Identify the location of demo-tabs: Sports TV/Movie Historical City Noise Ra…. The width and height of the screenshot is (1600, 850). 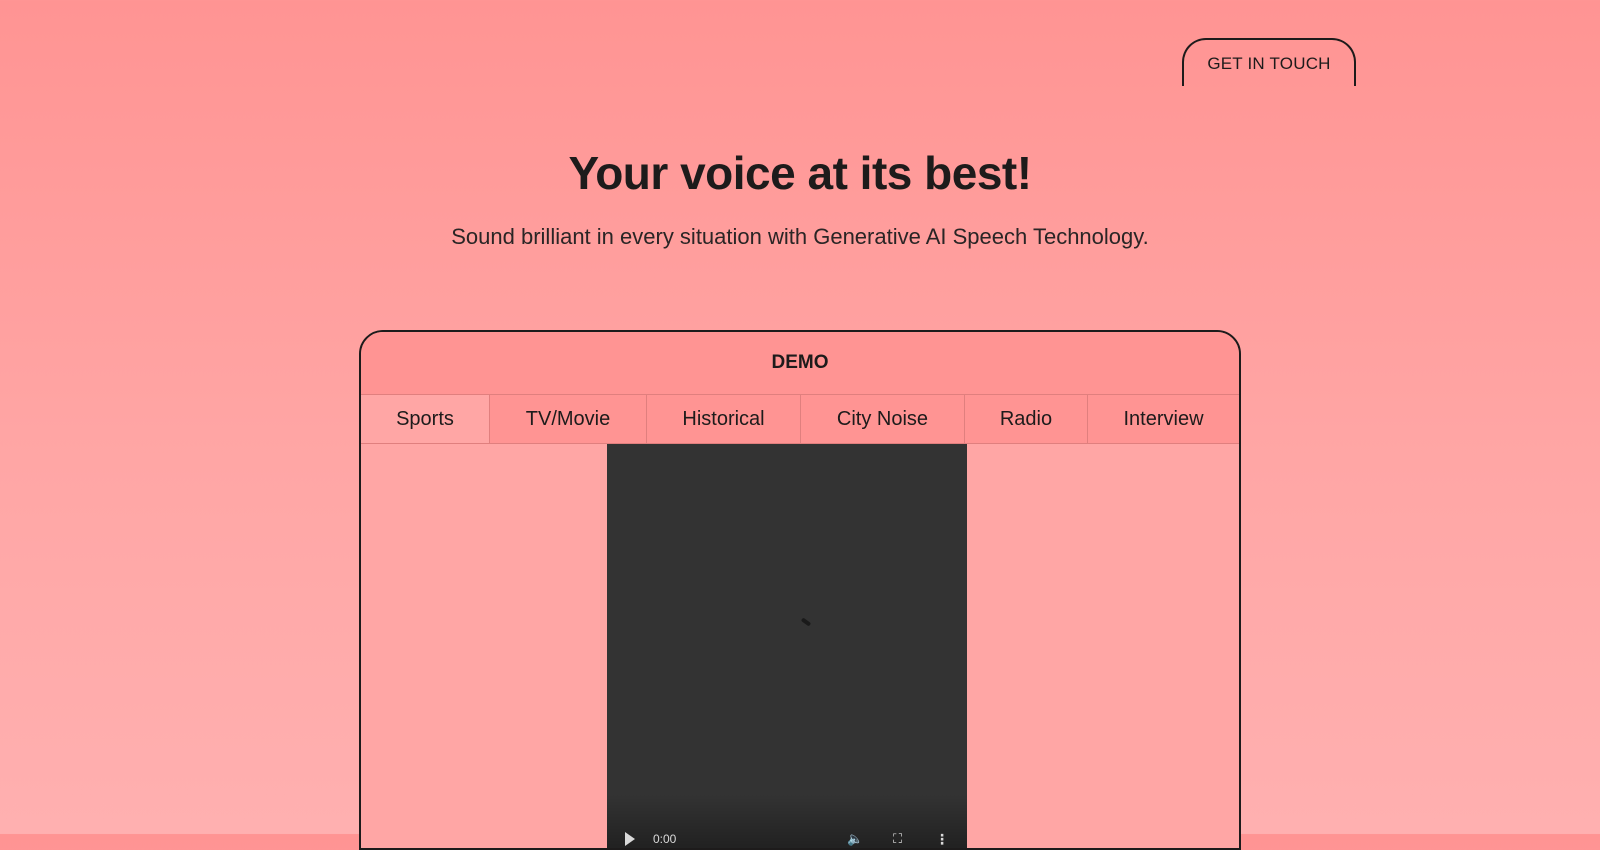
(800, 419).